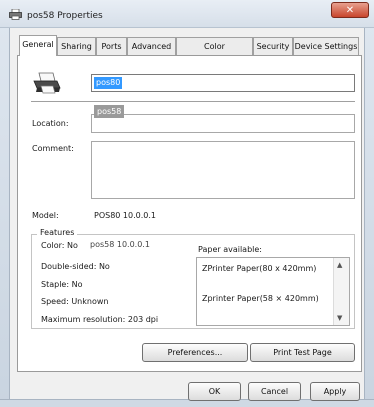  What do you see at coordinates (108, 83) in the screenshot?
I see `printer-name-value: pos80` at bounding box center [108, 83].